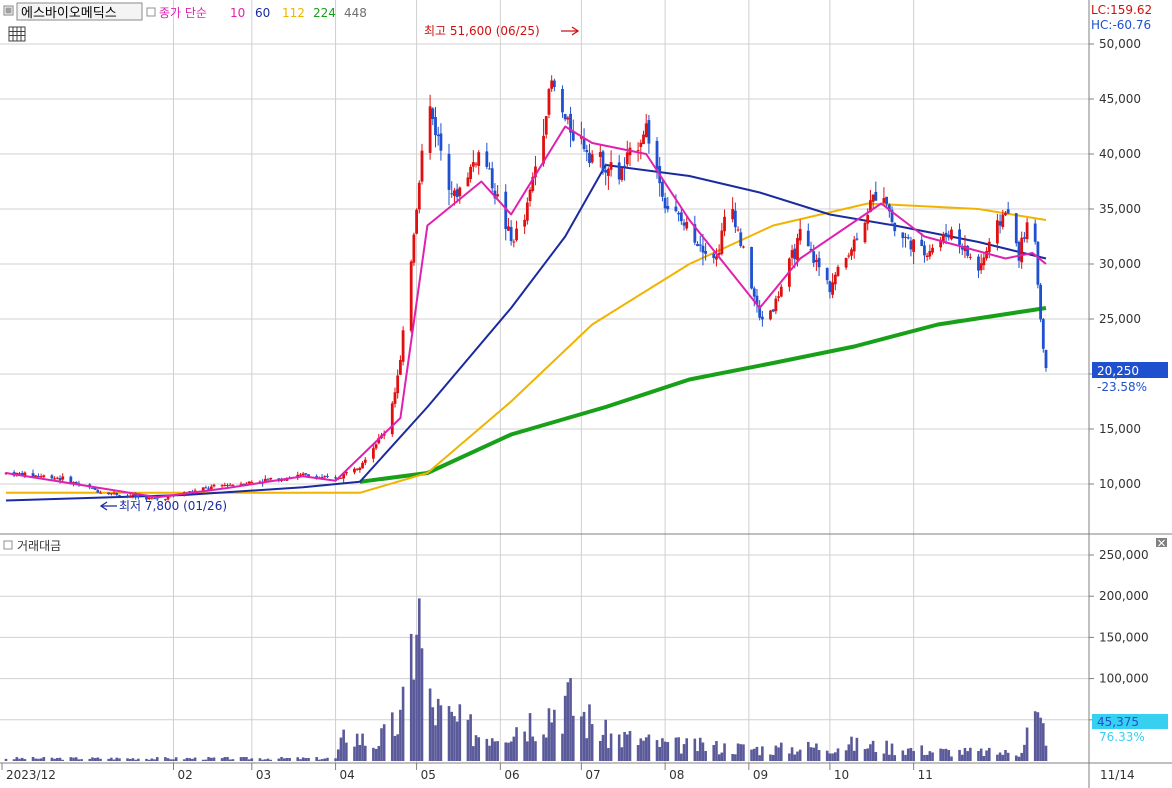  Describe the element at coordinates (17, 34) in the screenshot. I see `grid-icon` at that location.